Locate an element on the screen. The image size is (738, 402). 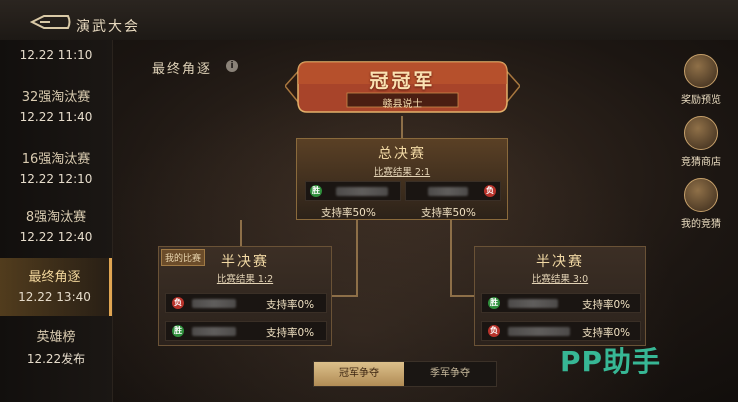
champion-title: 冠冠军 is located at coordinates (402, 81).